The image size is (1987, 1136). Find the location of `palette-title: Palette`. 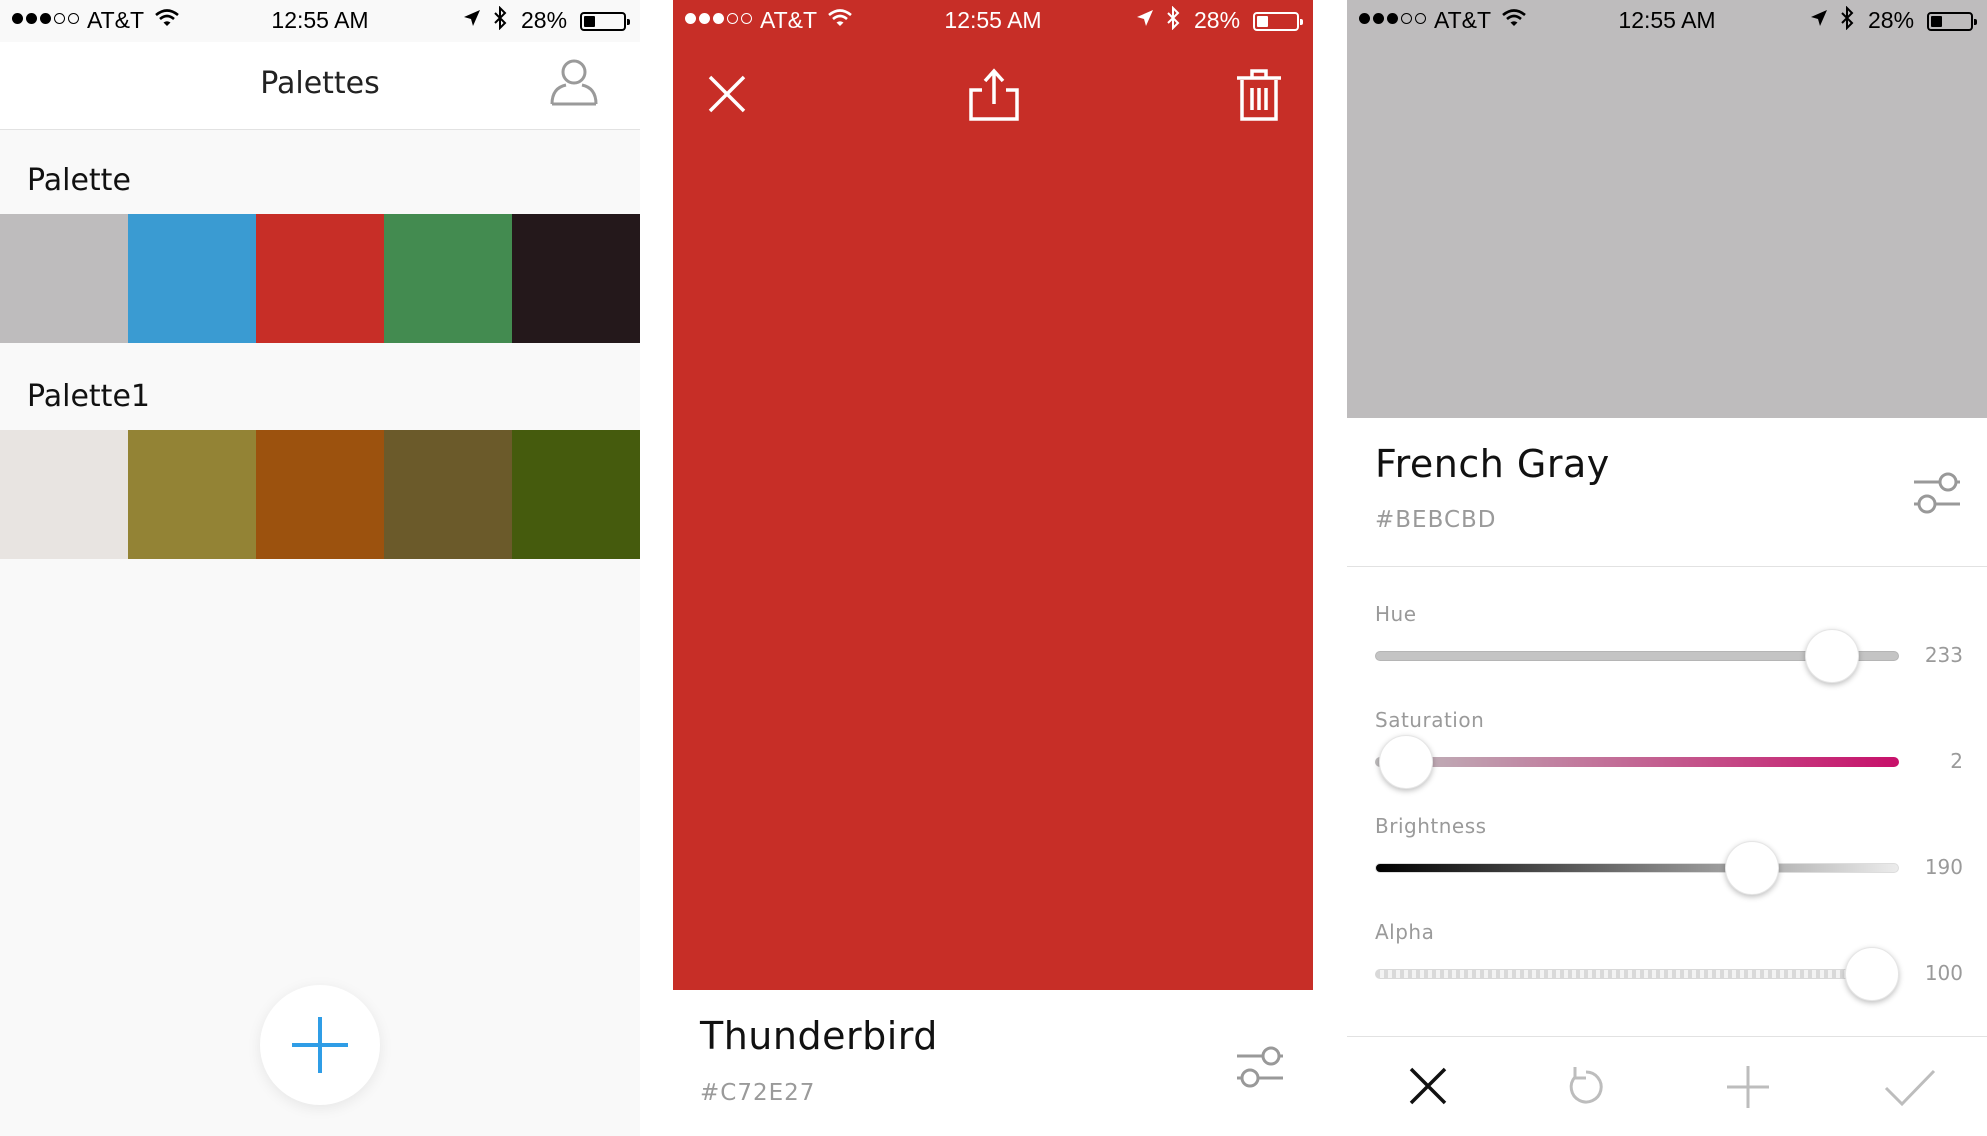

palette-title: Palette is located at coordinates (79, 180).